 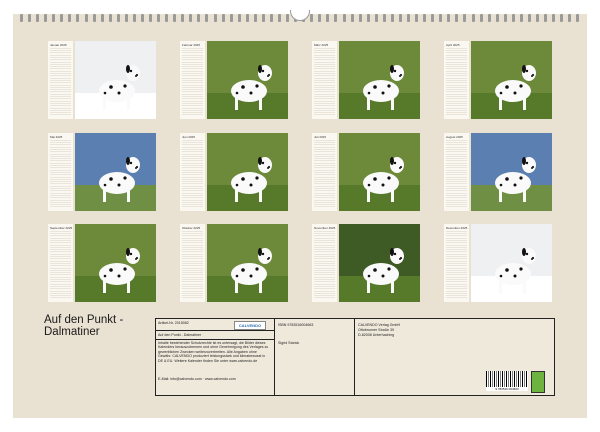 I want to click on date-column: März 2025, so click(x=324, y=80).